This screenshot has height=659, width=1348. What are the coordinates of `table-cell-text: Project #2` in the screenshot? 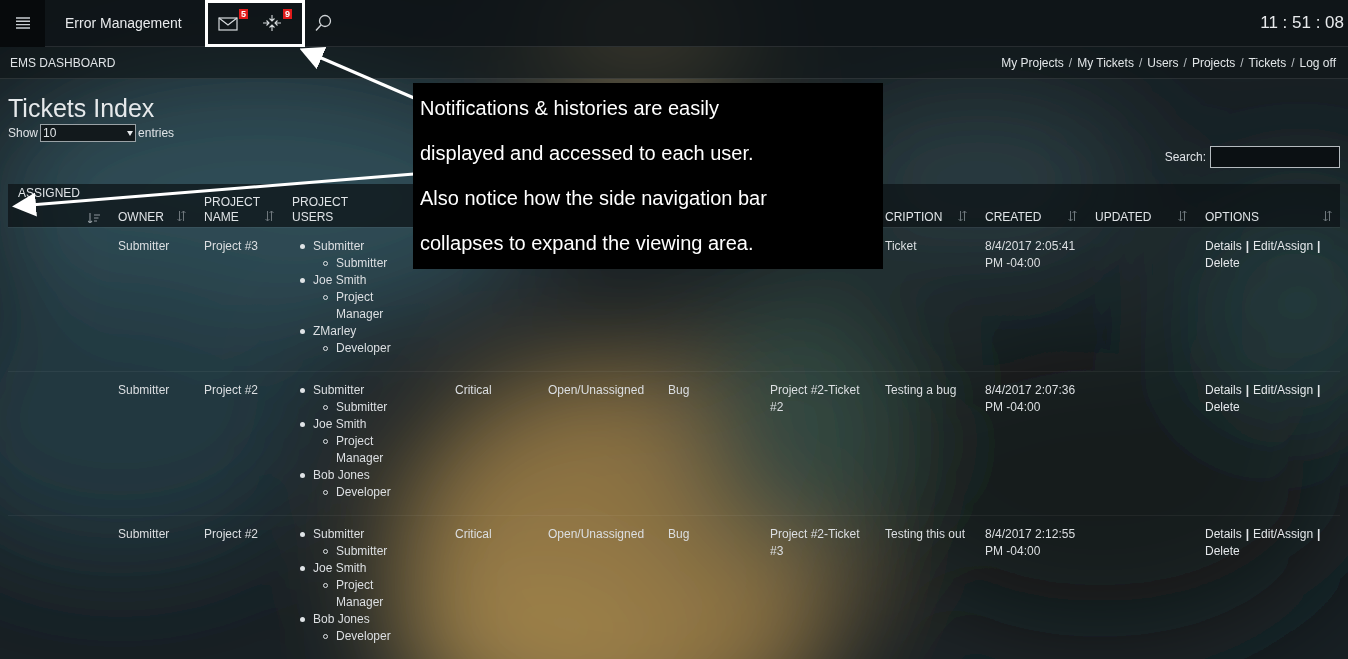 It's located at (232, 390).